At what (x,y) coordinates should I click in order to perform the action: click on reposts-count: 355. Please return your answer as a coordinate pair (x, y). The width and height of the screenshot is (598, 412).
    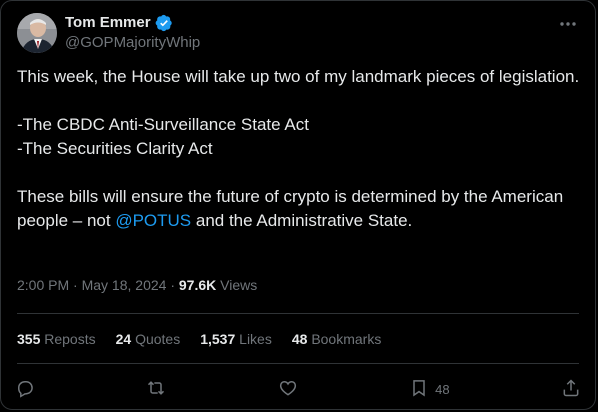
    Looking at the image, I should click on (29, 339).